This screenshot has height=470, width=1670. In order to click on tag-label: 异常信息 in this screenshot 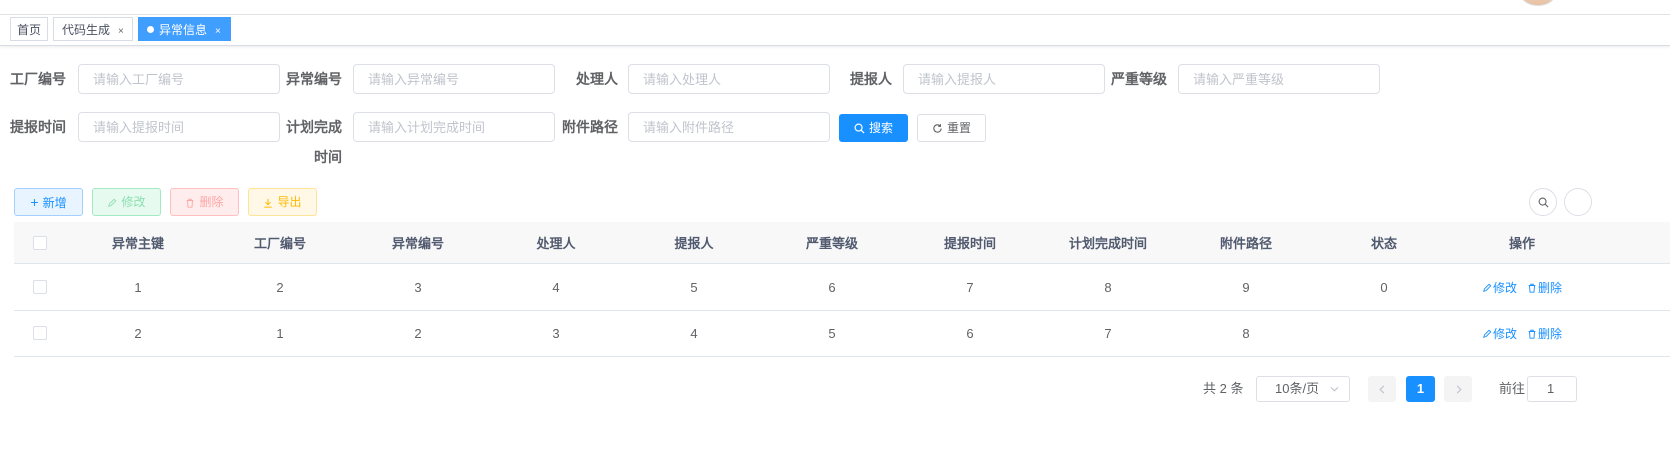, I will do `click(183, 30)`.